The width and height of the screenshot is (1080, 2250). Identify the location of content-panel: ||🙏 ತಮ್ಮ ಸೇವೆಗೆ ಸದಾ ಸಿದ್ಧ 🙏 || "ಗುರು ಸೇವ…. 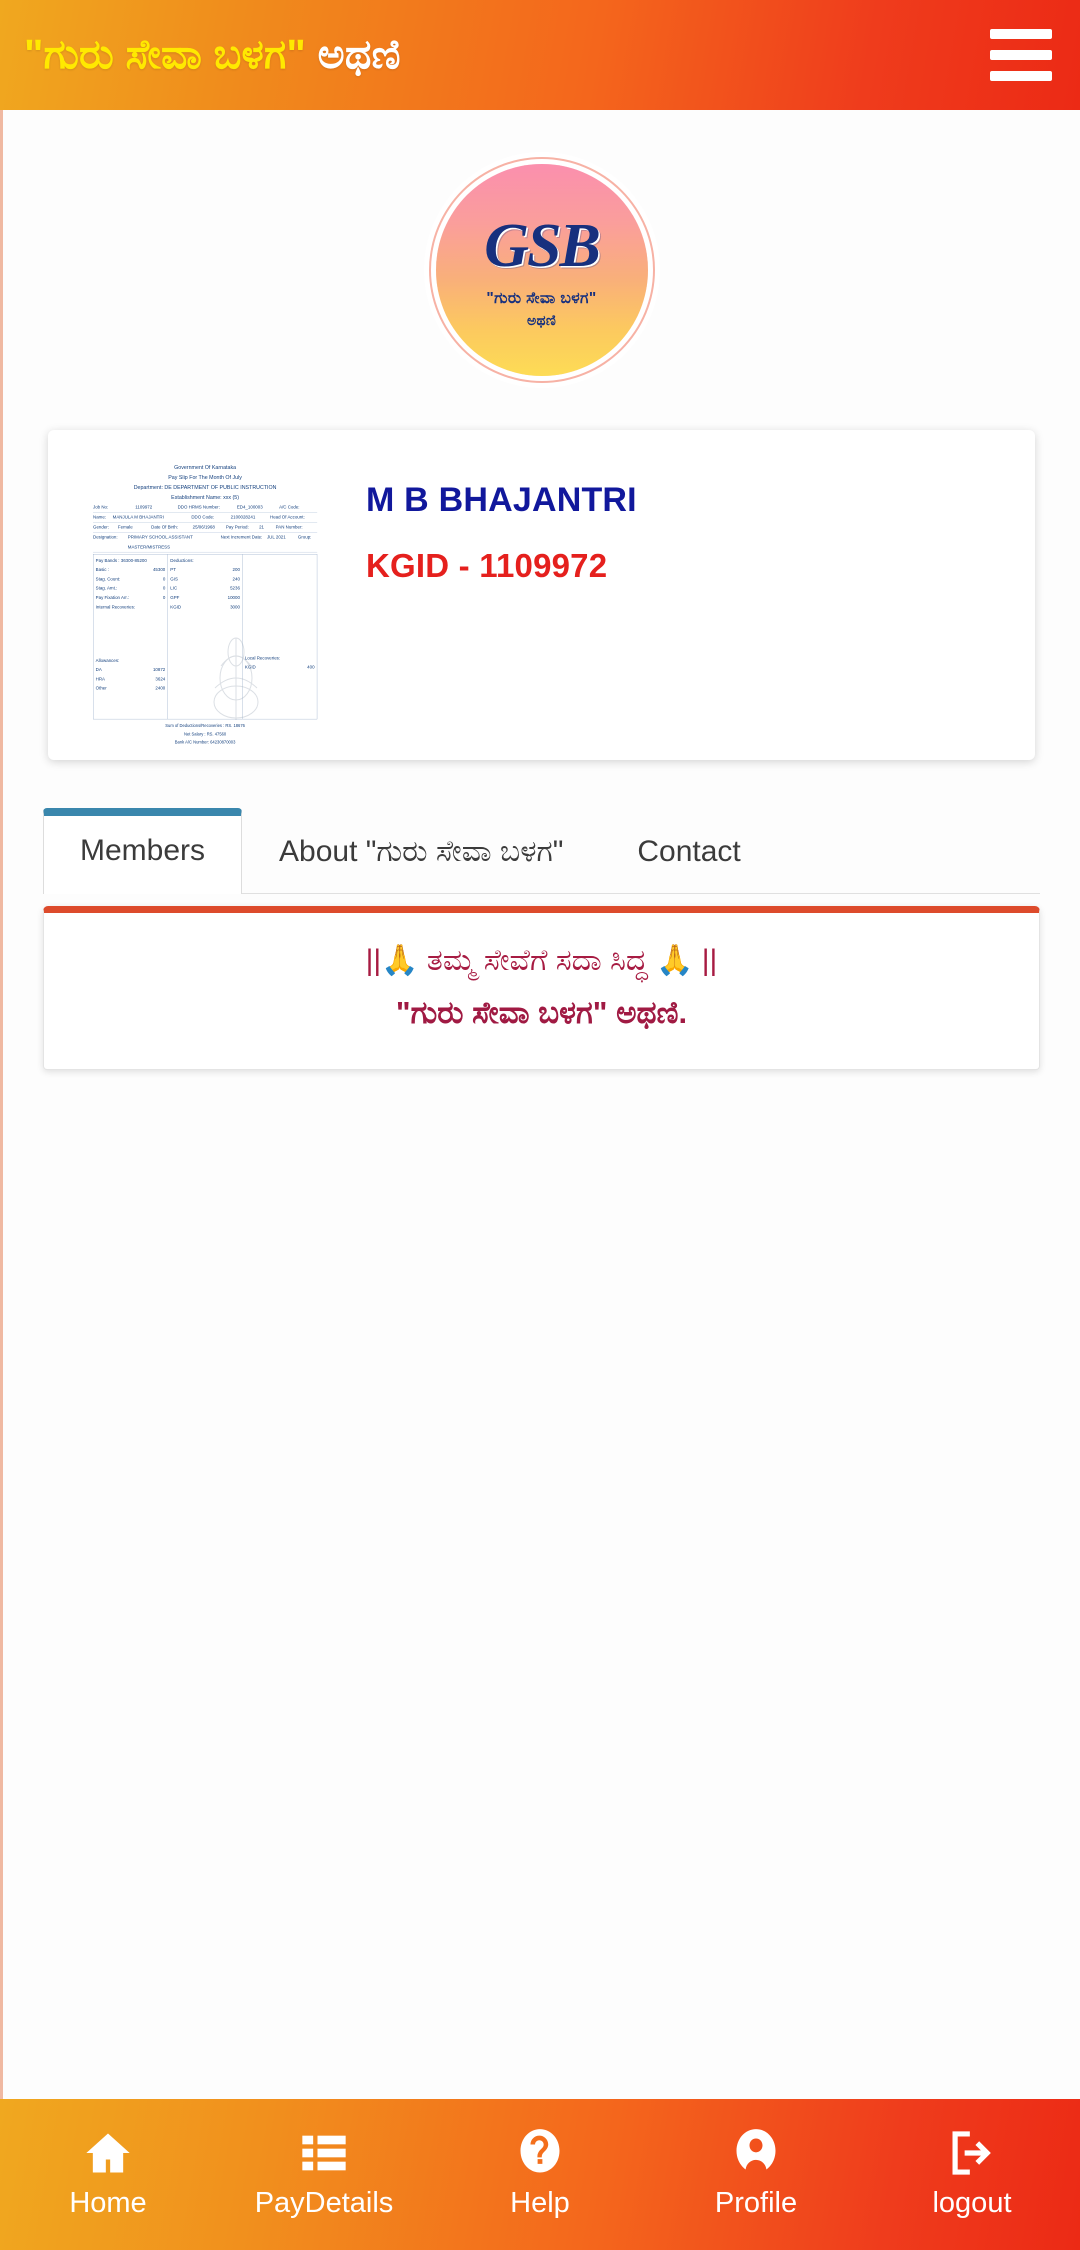
(541, 988).